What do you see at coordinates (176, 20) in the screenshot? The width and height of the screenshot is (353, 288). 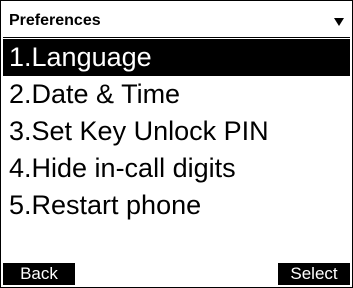 I see `title-bar: Preferences` at bounding box center [176, 20].